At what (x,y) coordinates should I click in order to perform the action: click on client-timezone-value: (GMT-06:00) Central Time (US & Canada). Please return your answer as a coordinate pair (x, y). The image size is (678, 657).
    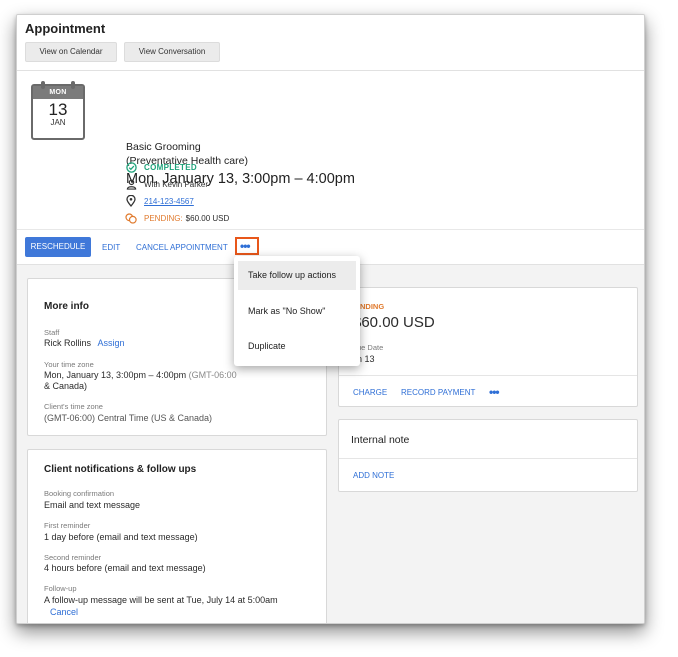
    Looking at the image, I should click on (128, 418).